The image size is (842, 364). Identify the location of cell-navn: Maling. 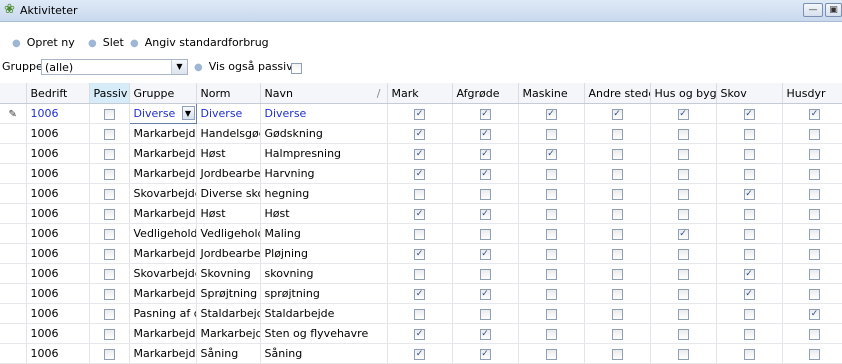
(324, 233).